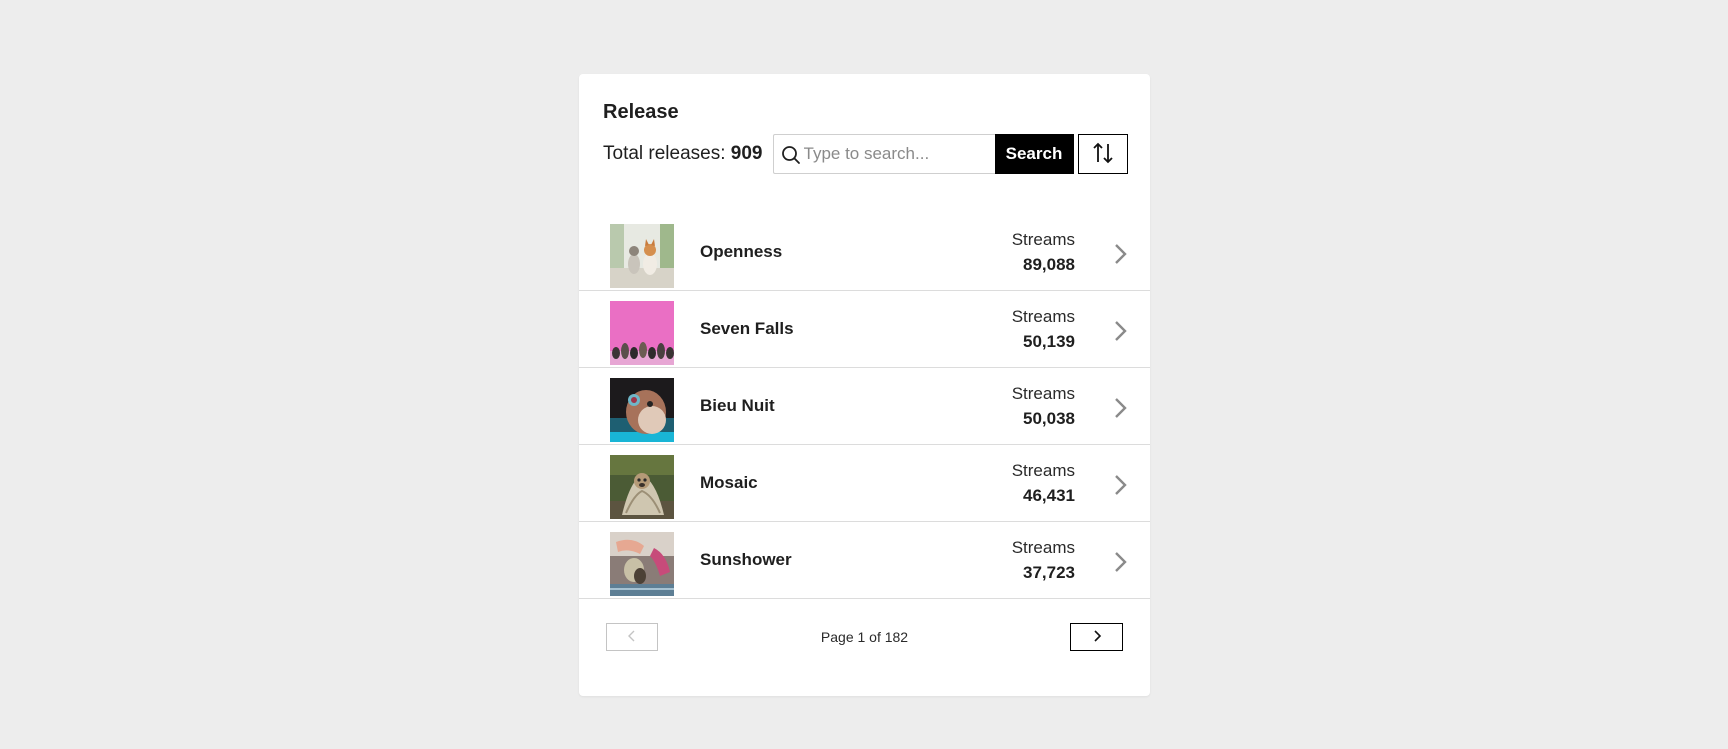 The width and height of the screenshot is (1728, 749). I want to click on release-title: Mosaic, so click(729, 482).